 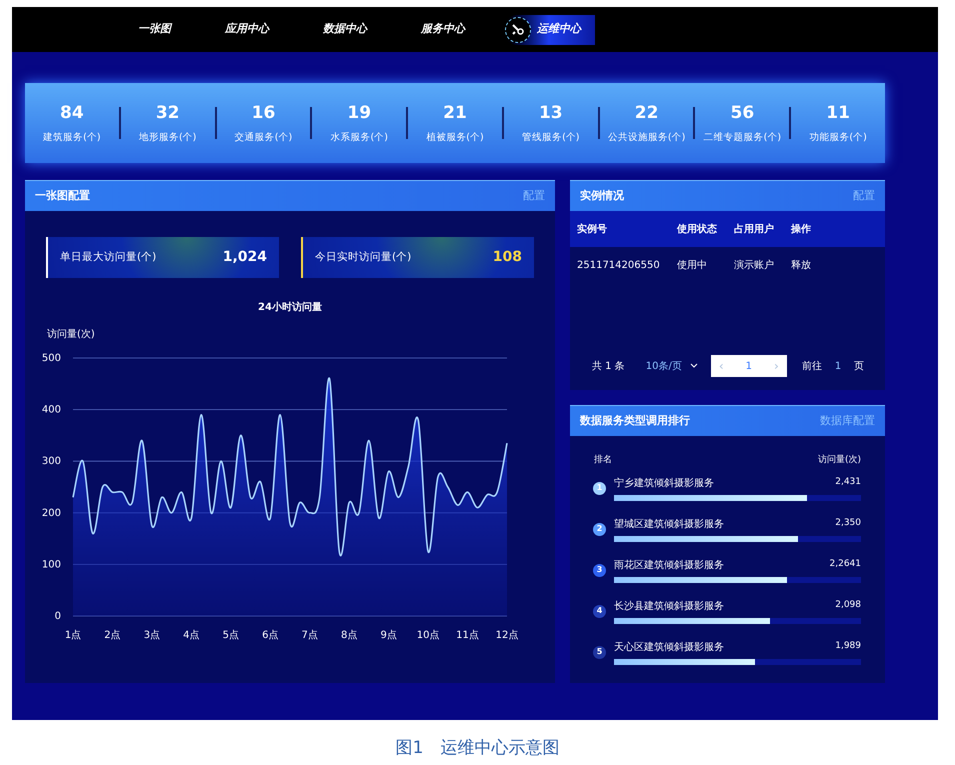 What do you see at coordinates (669, 607) in the screenshot?
I see `service-name: 长沙县建筑倾斜摄影服务` at bounding box center [669, 607].